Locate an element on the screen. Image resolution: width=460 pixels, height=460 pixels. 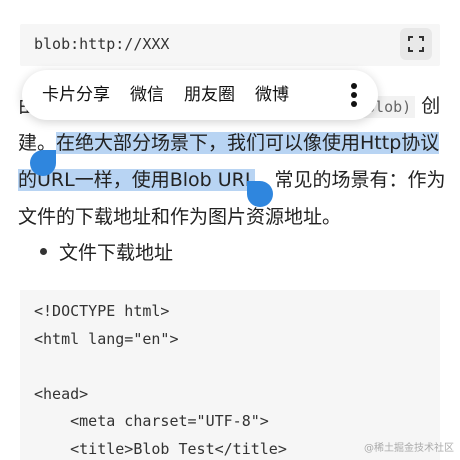
list-item-text: 文件下载地址 is located at coordinates (116, 253).